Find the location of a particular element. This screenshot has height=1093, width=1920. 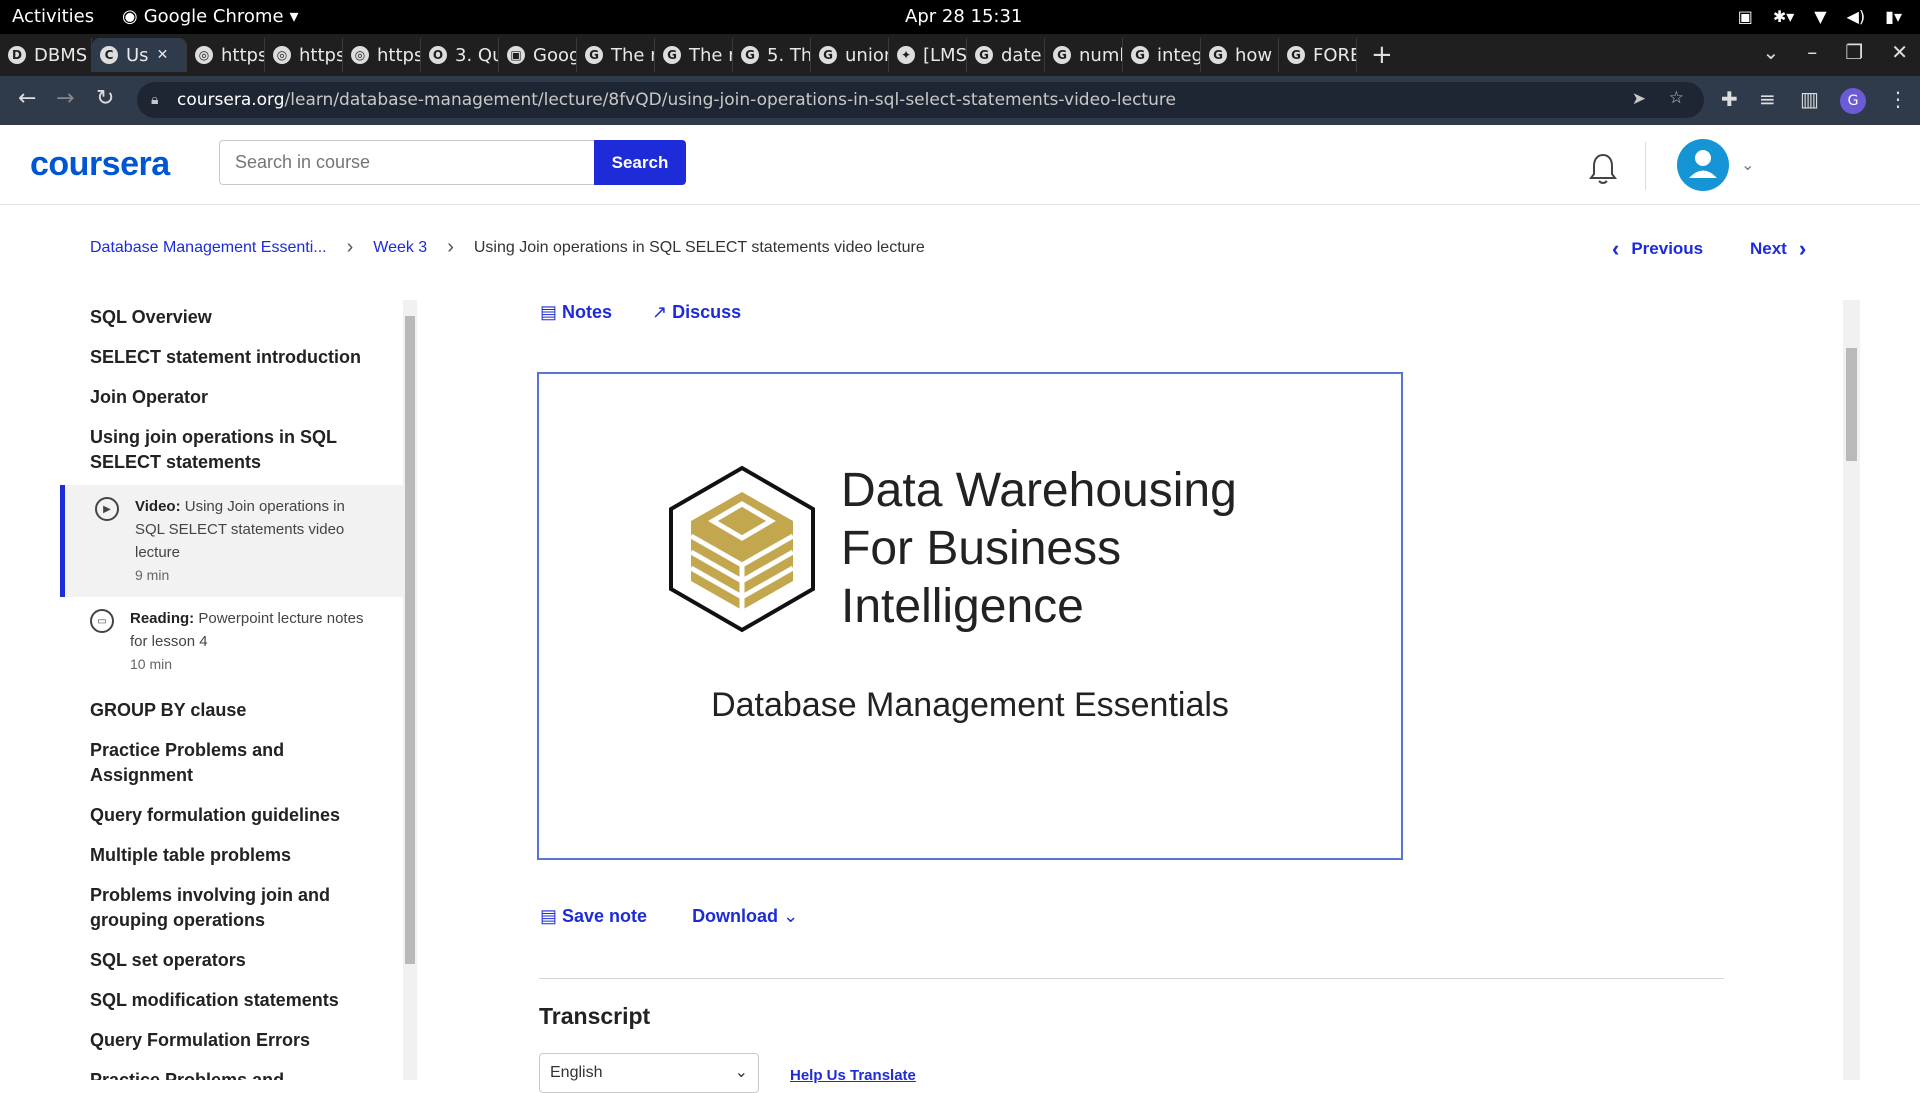

warehouse-logo-icon is located at coordinates (742, 549).